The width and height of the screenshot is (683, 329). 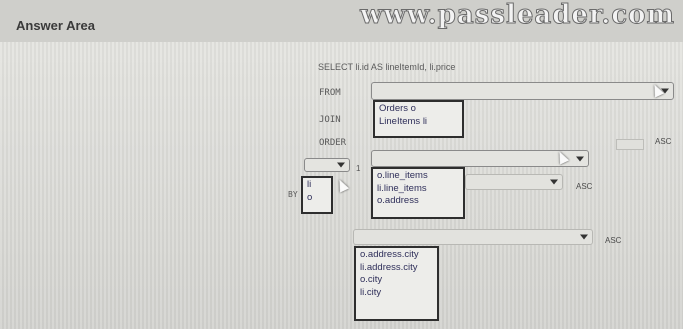 I want to click on alias-options-list: li o, so click(x=317, y=195).